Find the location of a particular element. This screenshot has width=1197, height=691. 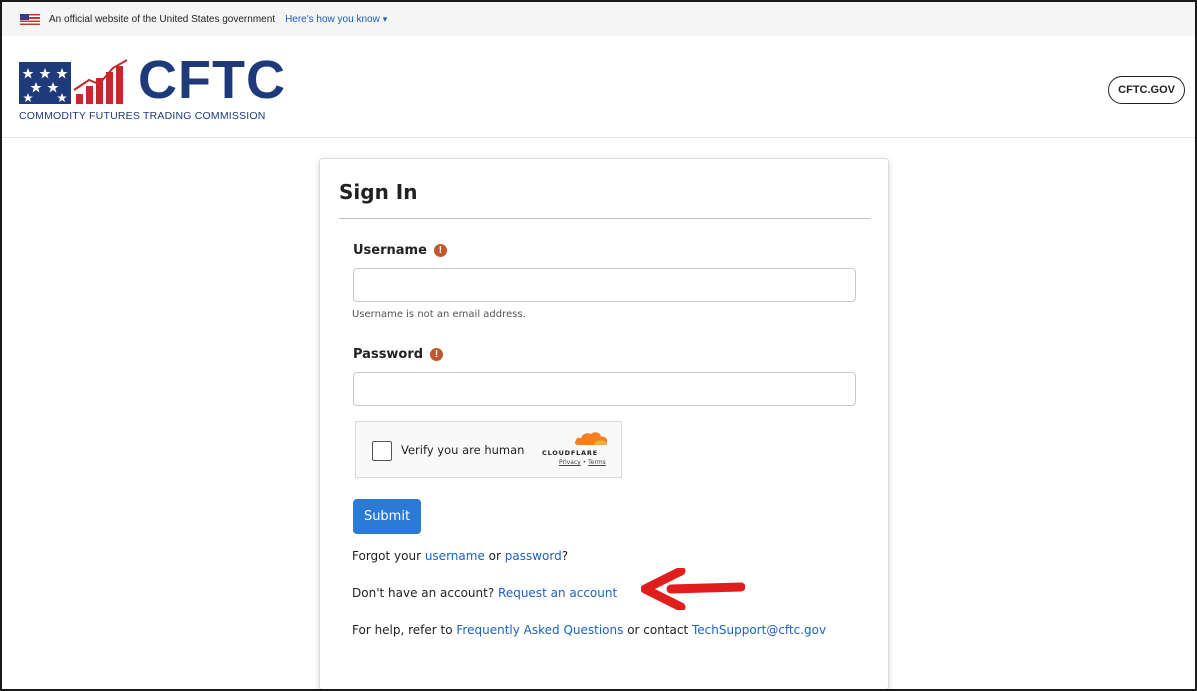

tech-support-email-link: TechSupport@cftc.gov is located at coordinates (759, 630).